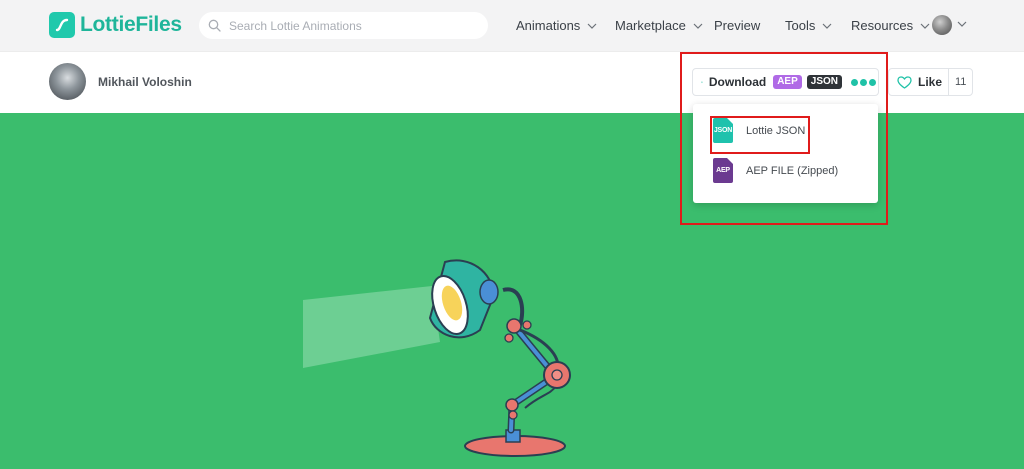  What do you see at coordinates (62, 25) in the screenshot?
I see `lottiefiles-logo-icon` at bounding box center [62, 25].